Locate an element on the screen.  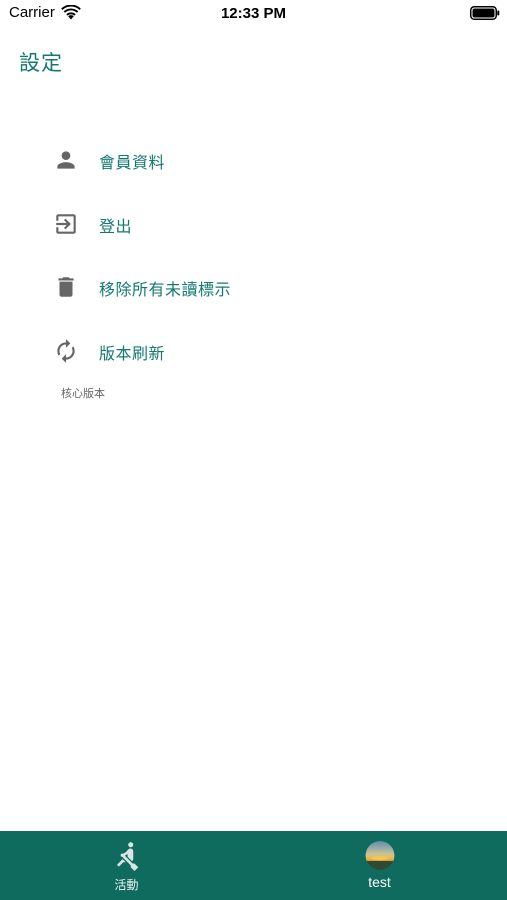
logout-icon is located at coordinates (66, 224).